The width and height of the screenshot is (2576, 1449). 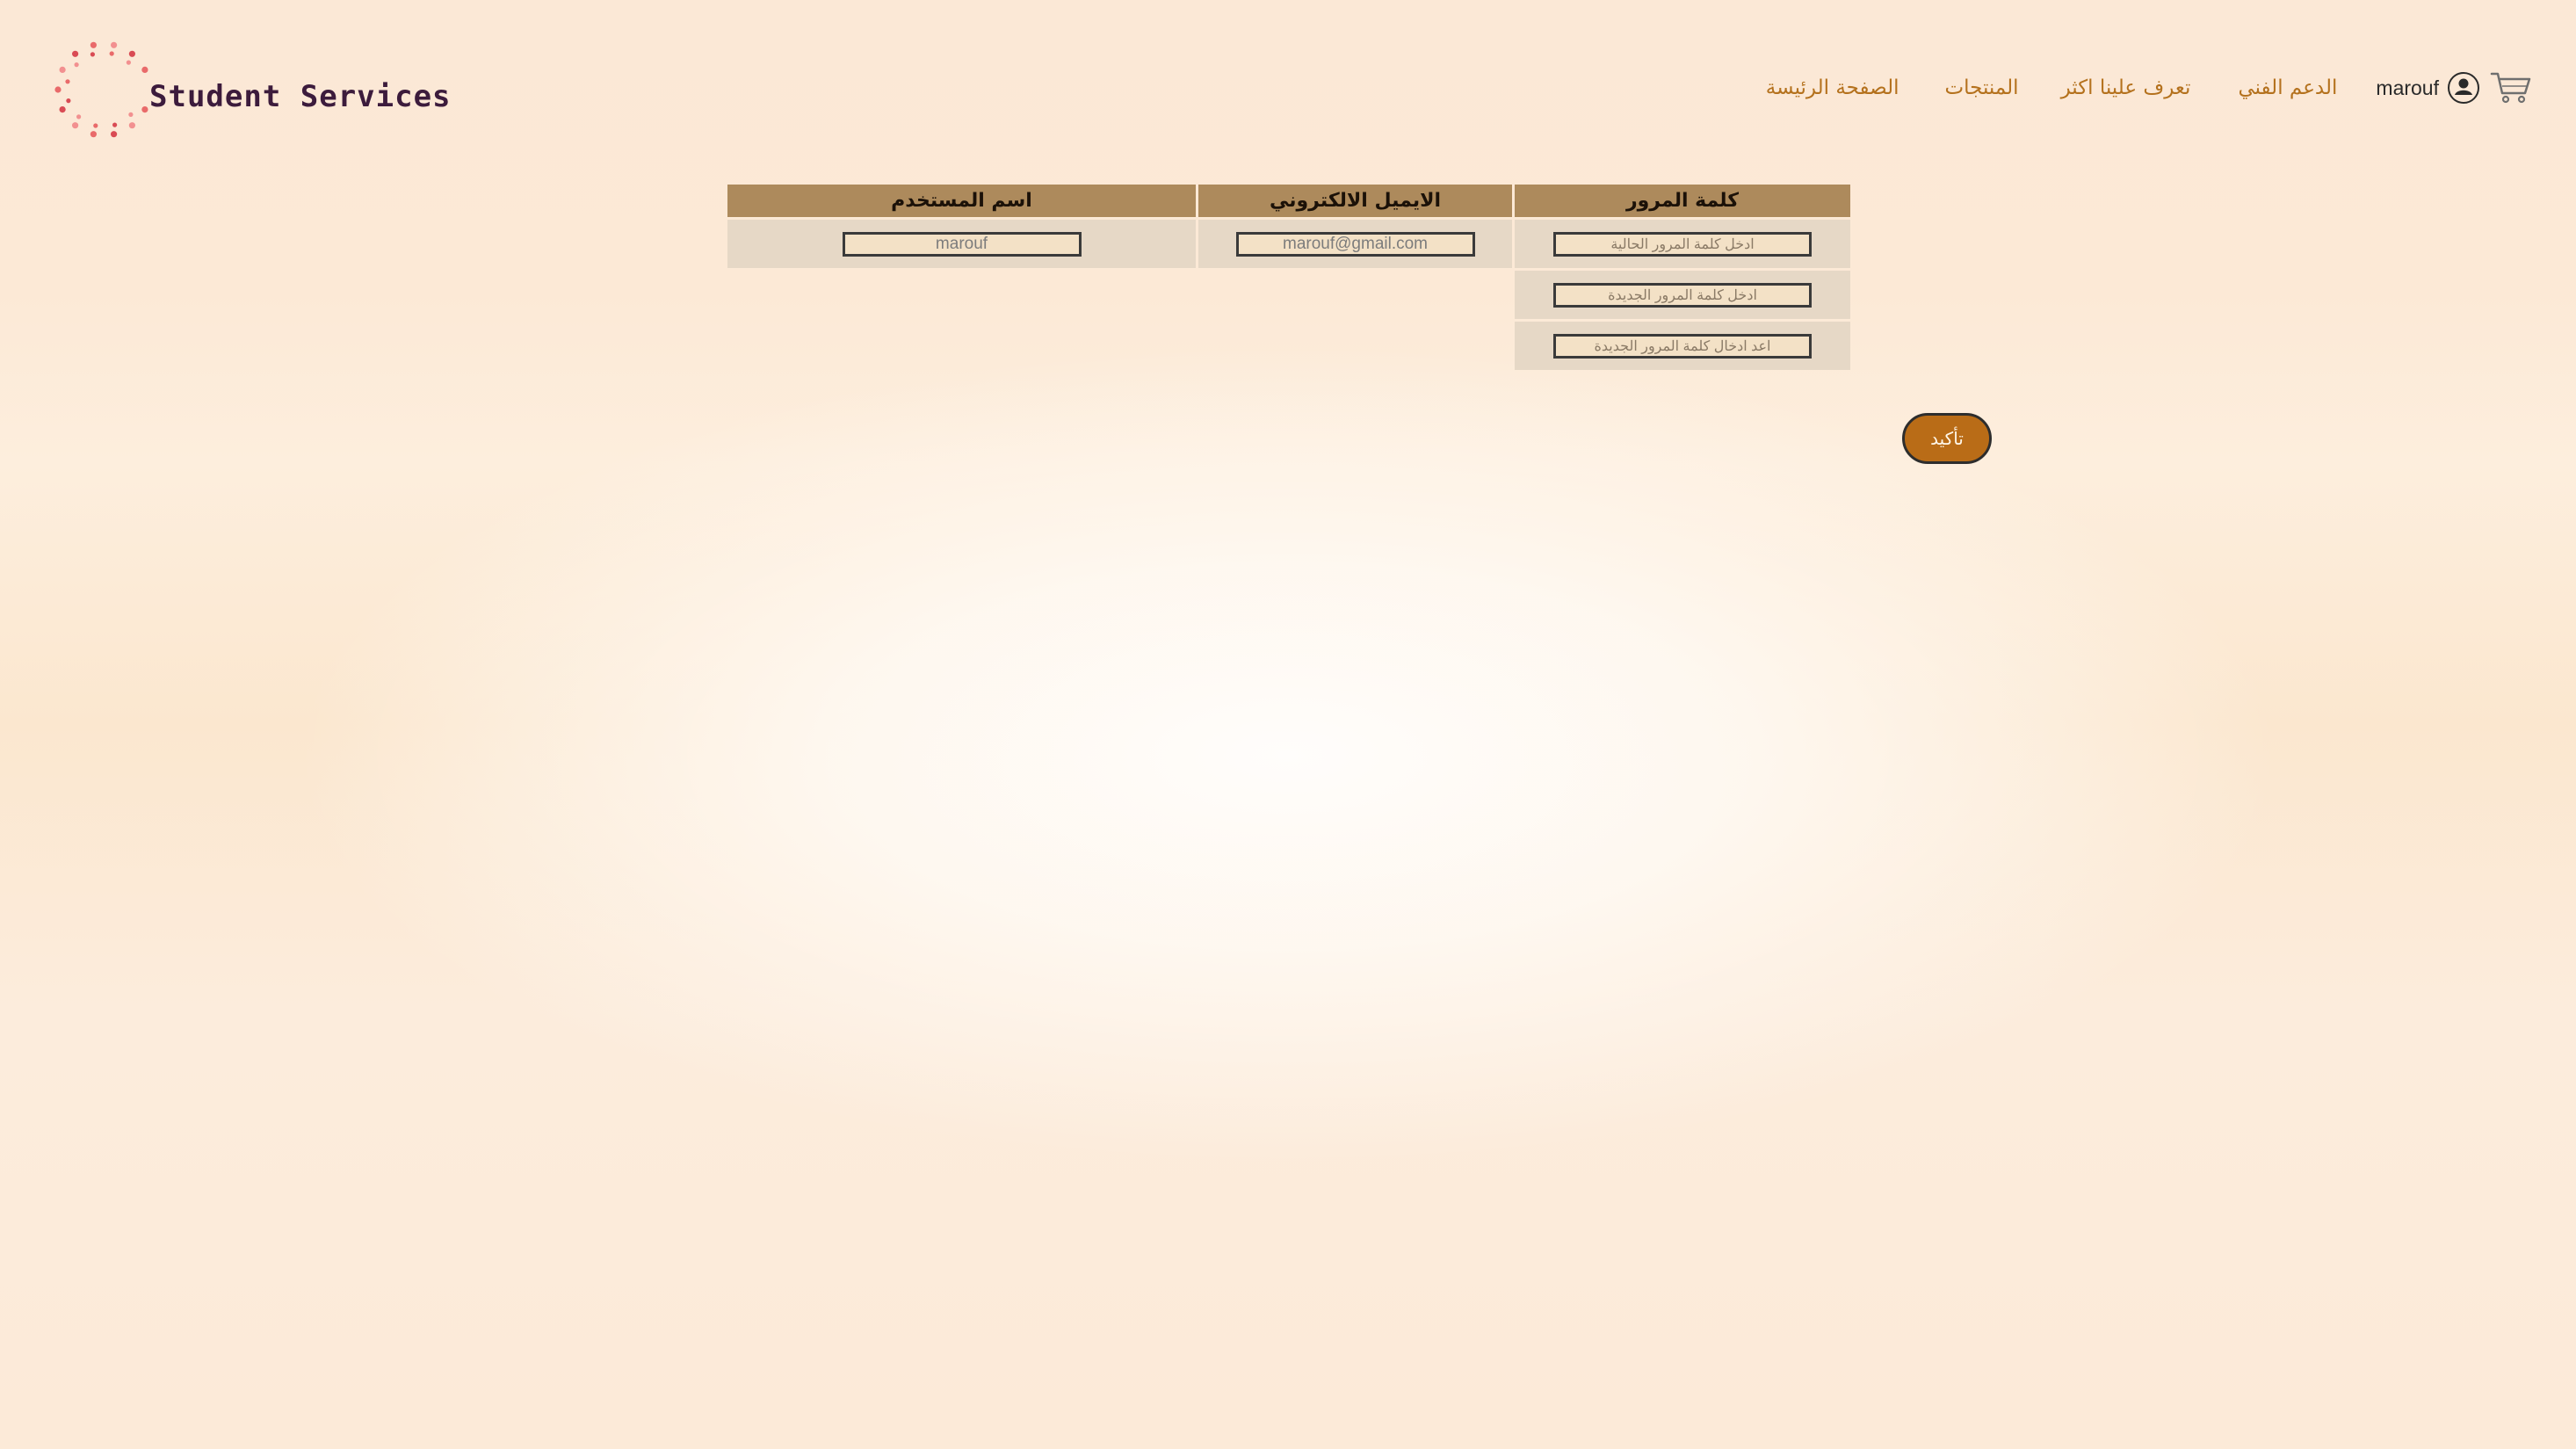 I want to click on nav-link-home: الصفحة الرئيسة, so click(x=1832, y=87).